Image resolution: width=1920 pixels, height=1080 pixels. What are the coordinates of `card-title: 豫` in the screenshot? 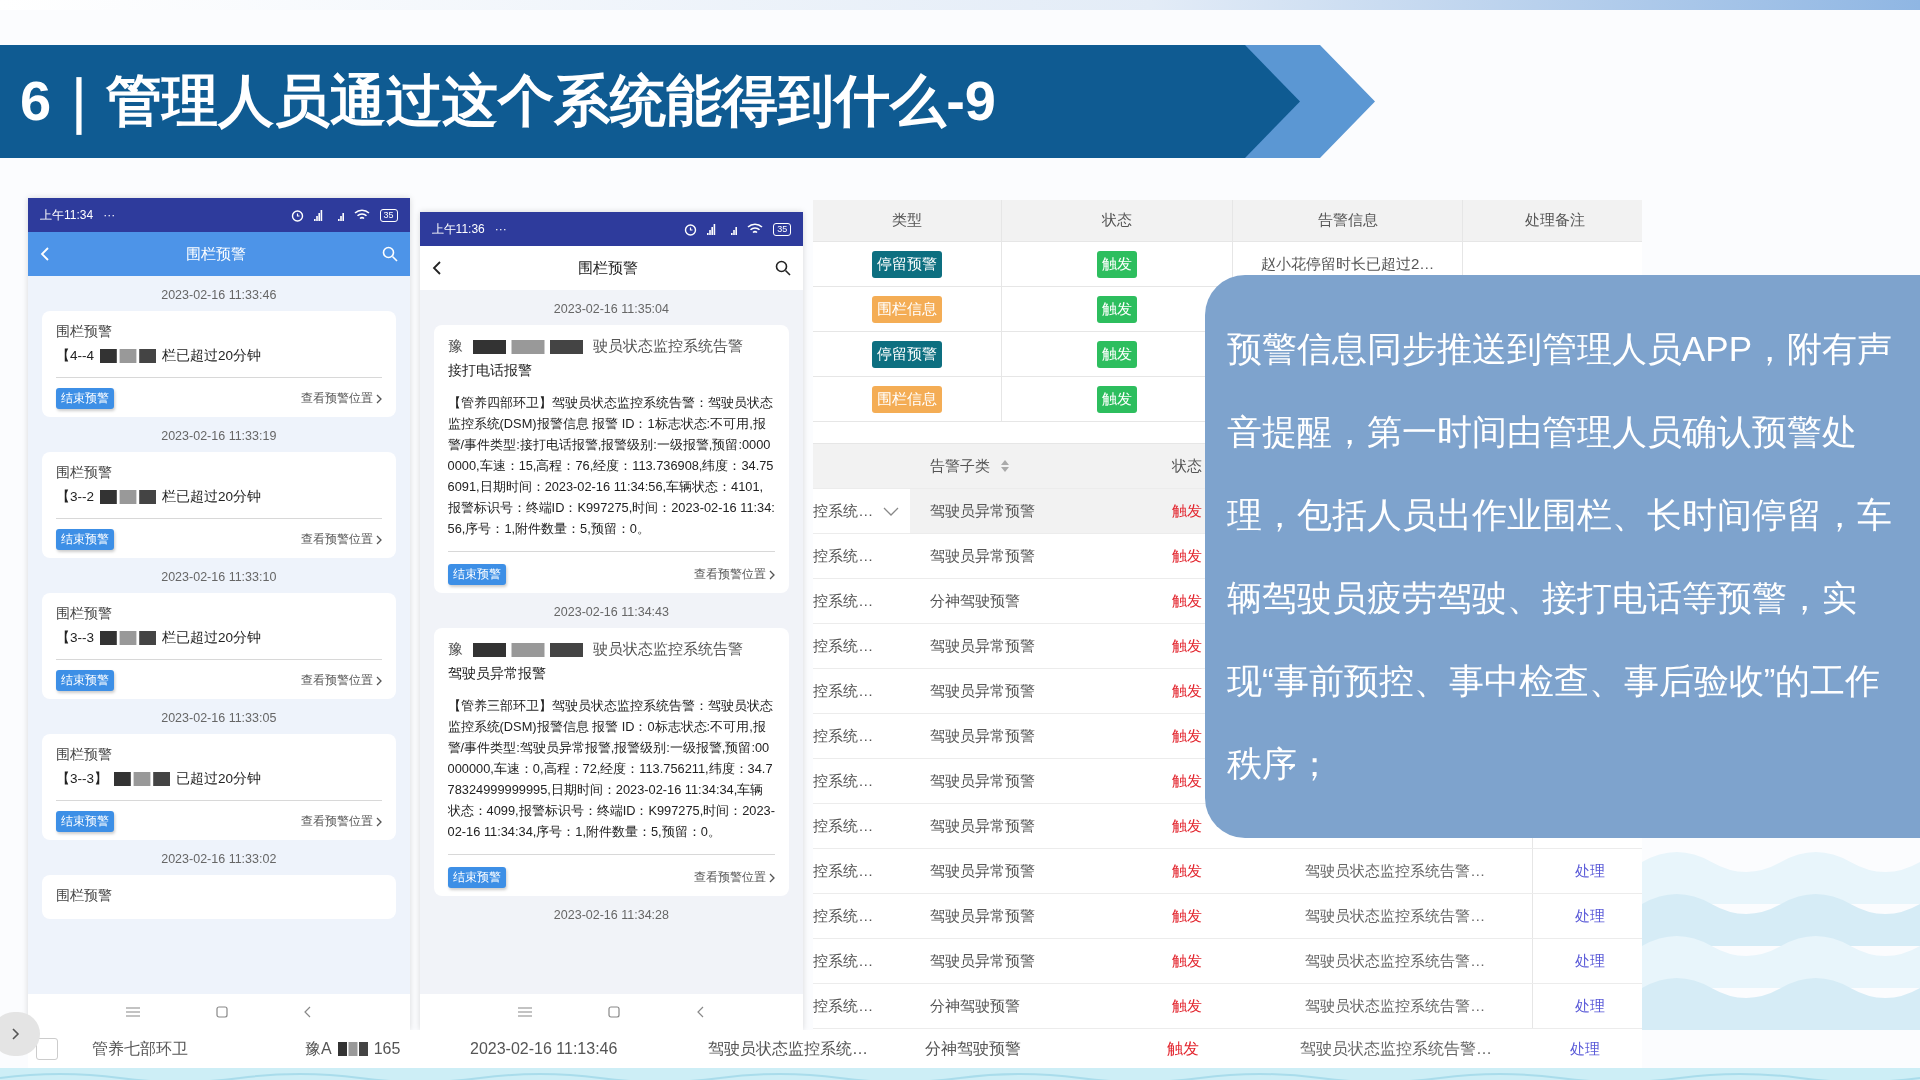 It's located at (455, 346).